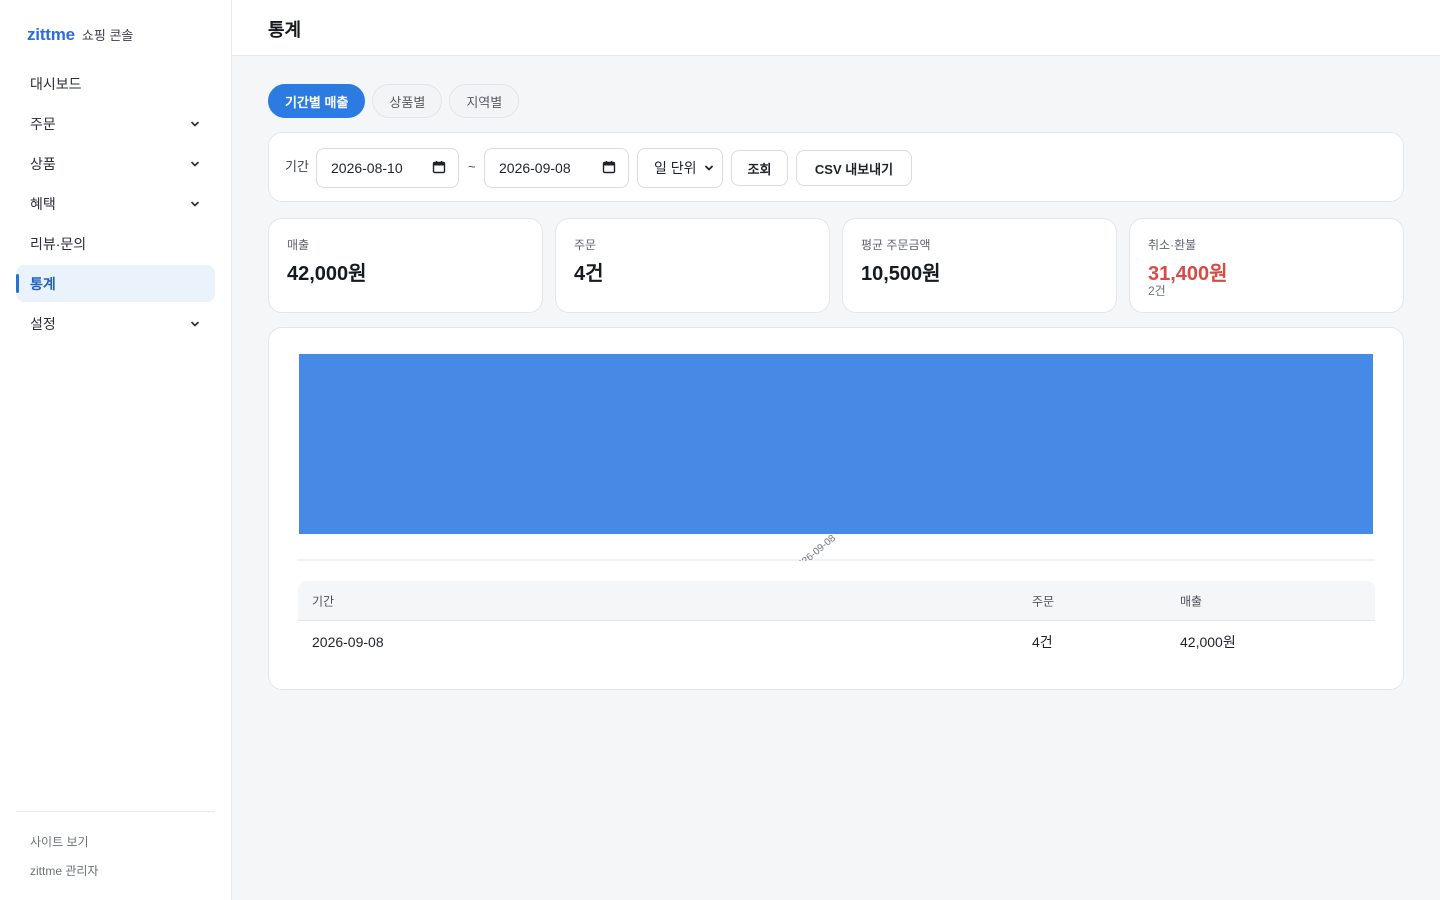  What do you see at coordinates (317, 101) in the screenshot?
I see `tab-period-sales: 기간별 매출` at bounding box center [317, 101].